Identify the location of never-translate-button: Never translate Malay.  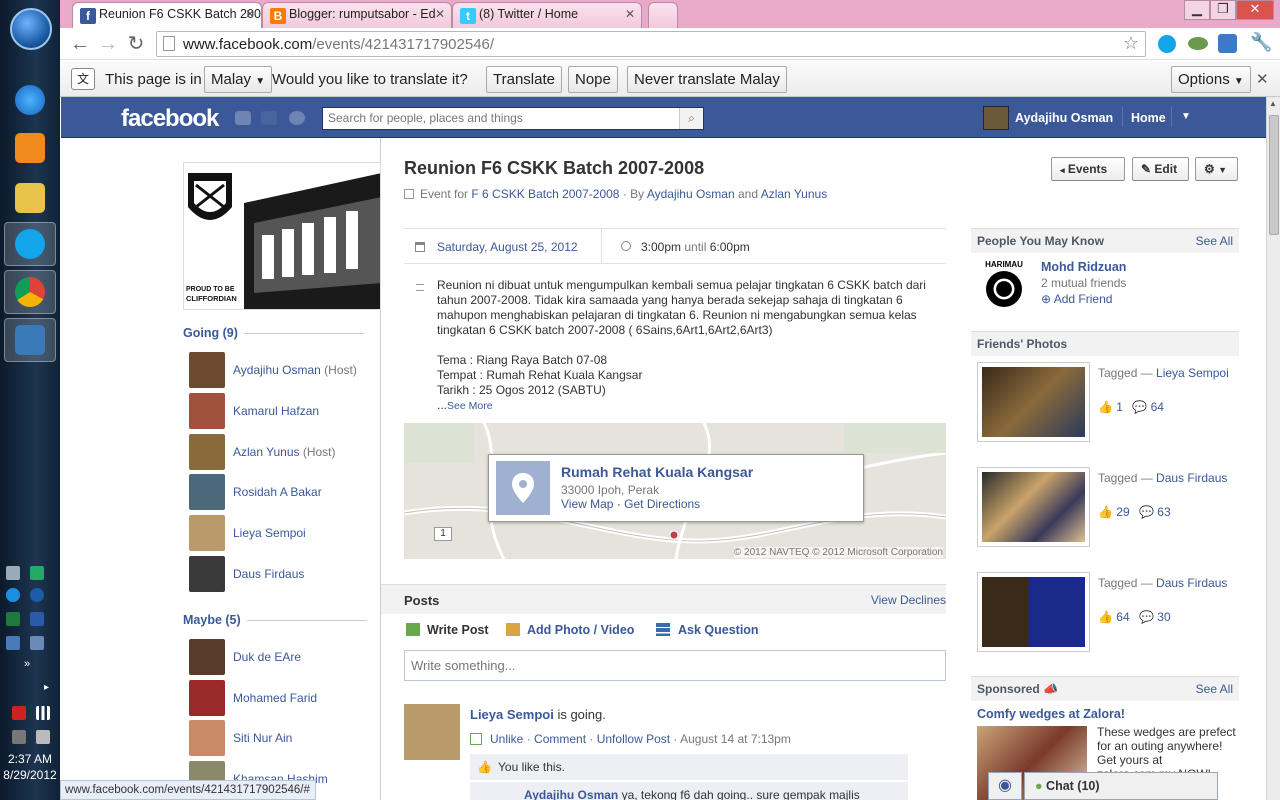
(707, 79).